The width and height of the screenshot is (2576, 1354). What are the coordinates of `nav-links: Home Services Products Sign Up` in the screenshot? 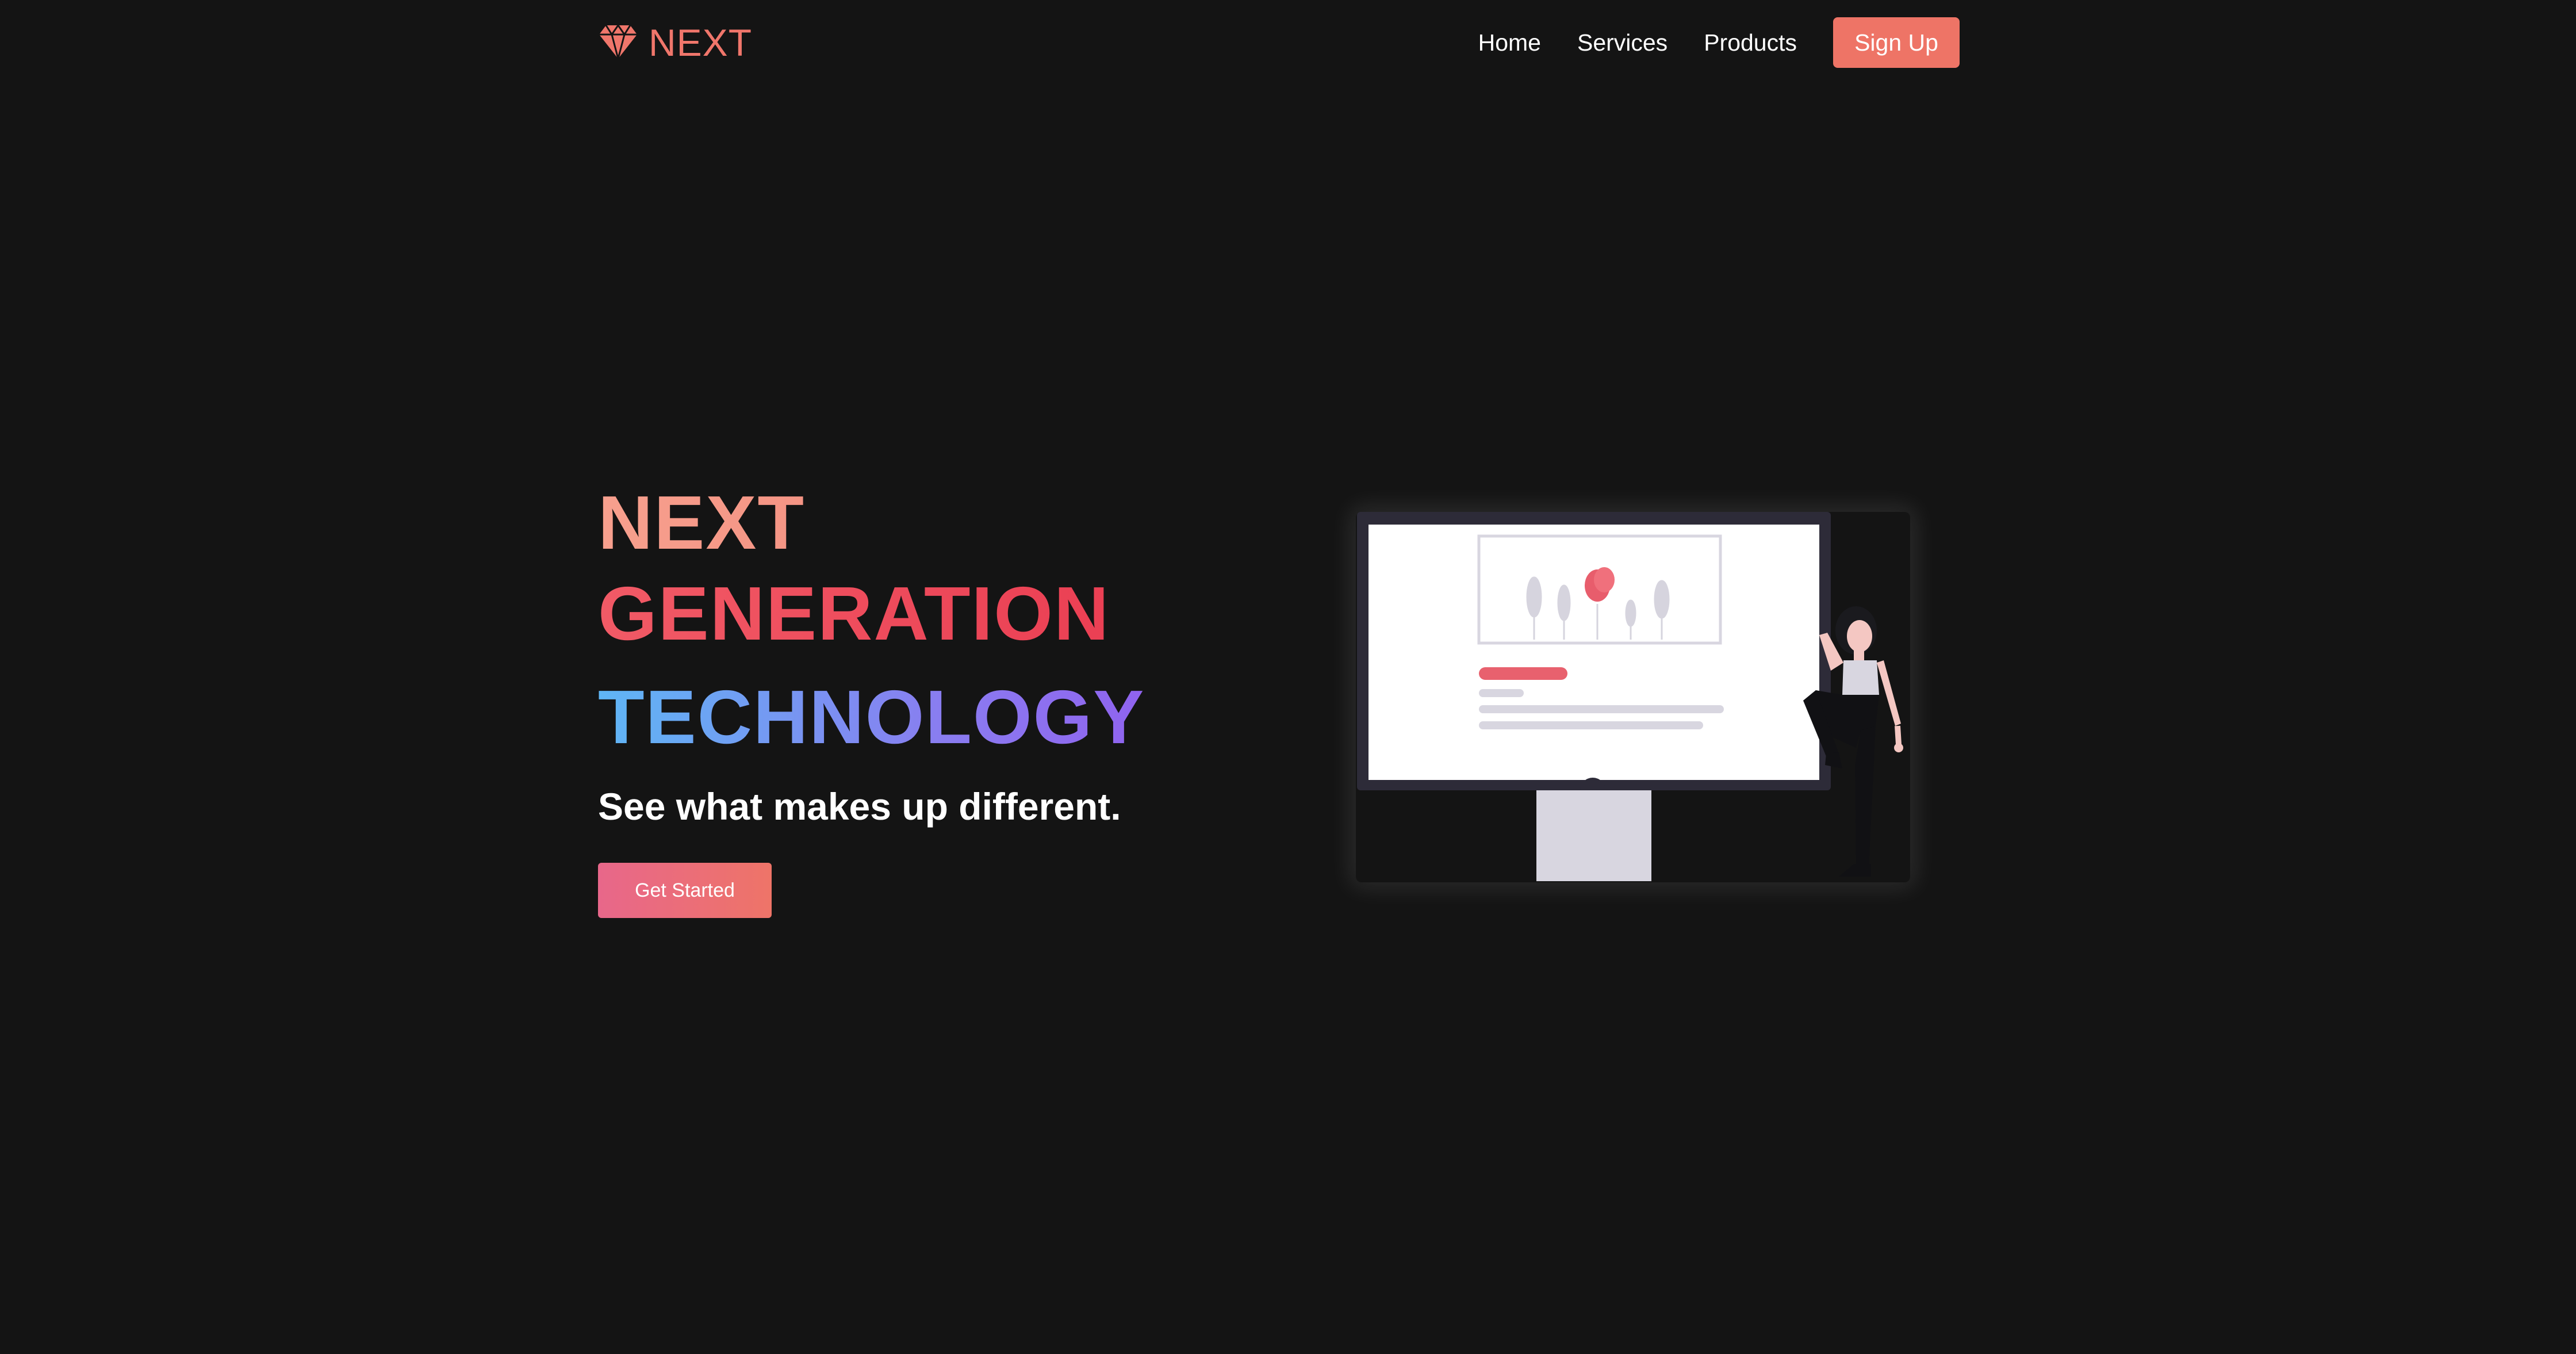 It's located at (1719, 42).